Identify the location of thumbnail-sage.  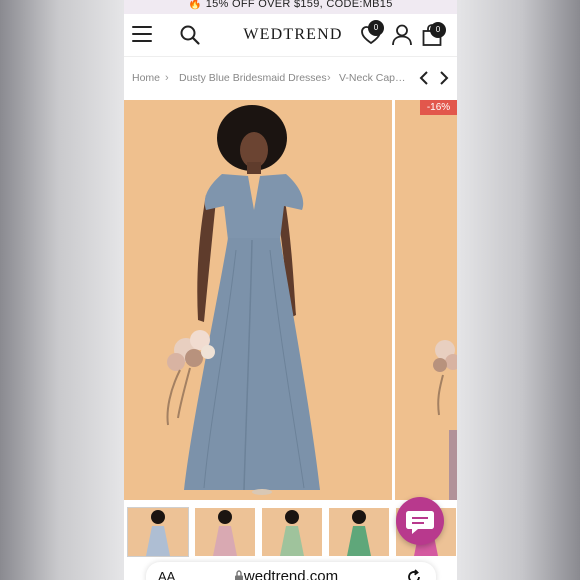
(292, 532).